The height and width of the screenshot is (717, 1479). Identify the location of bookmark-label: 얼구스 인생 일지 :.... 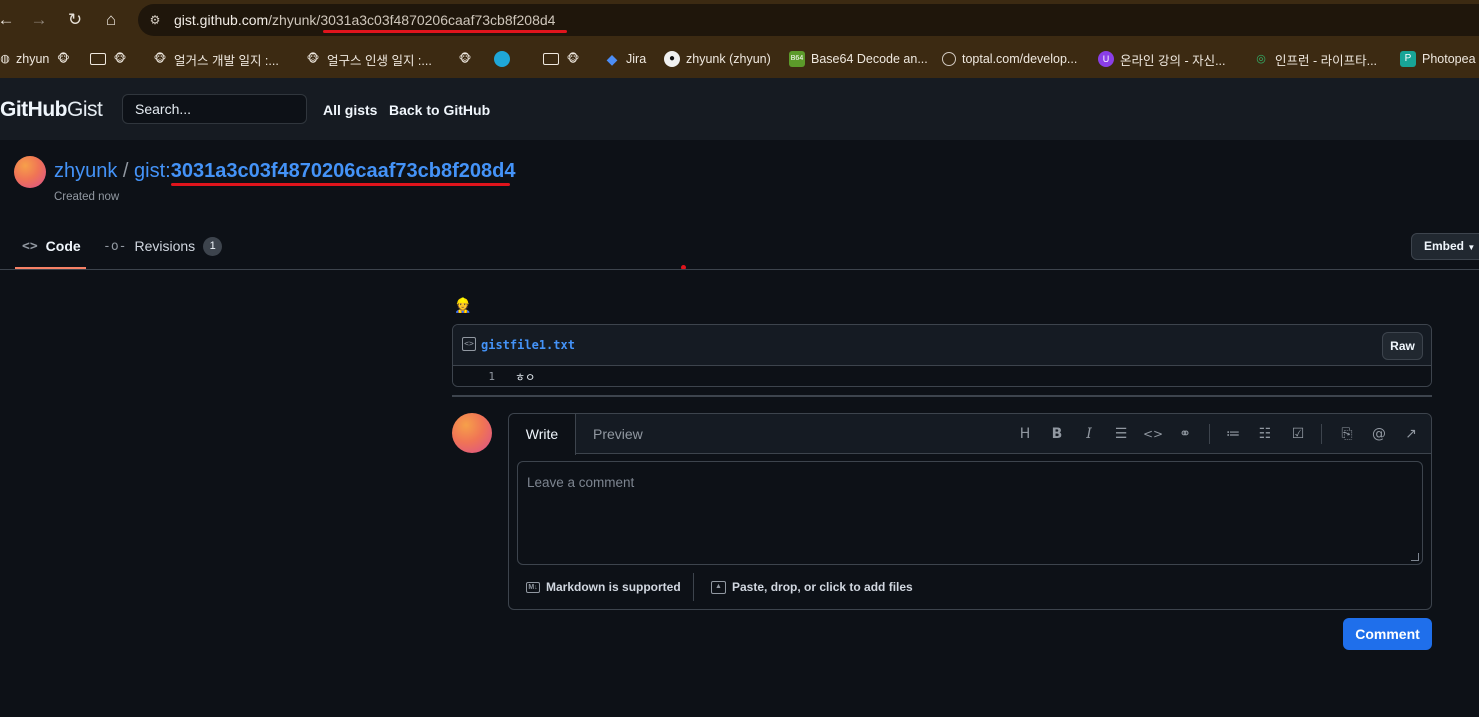
(379, 60).